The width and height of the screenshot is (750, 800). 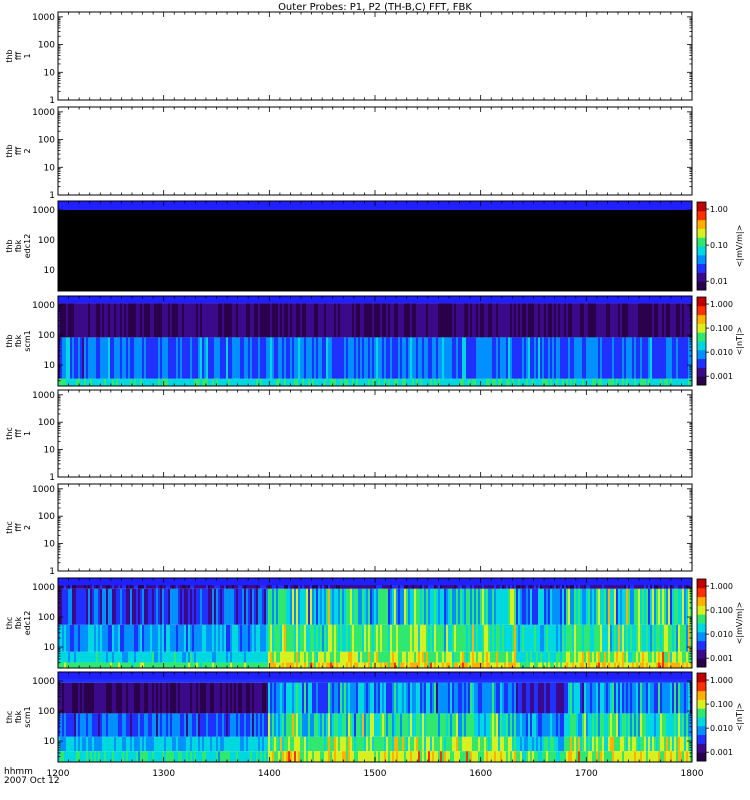 What do you see at coordinates (719, 209) in the screenshot?
I see `colorbar-tick-label: 1.00` at bounding box center [719, 209].